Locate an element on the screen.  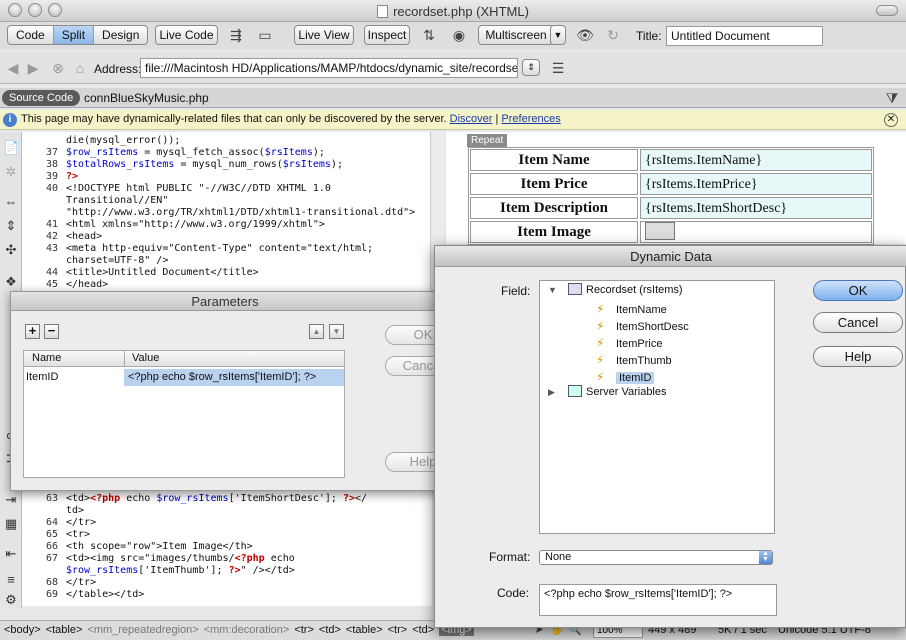
collapse-tag-icon: ⇔ is located at coordinates (11, 202).